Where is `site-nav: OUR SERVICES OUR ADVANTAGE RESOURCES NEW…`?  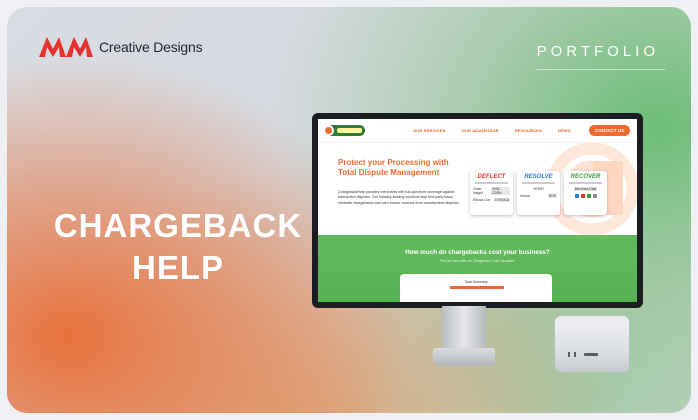
site-nav: OUR SERVICES OUR ADVANTAGE RESOURCES NEW… is located at coordinates (477, 131).